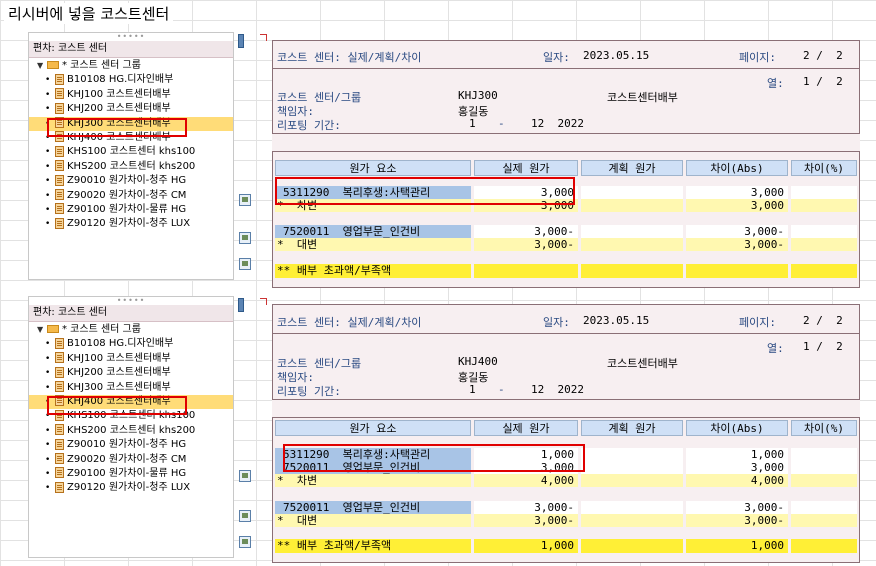  I want to click on tree-item-selected: • KHJ400 코스트센터배부, so click(131, 402).